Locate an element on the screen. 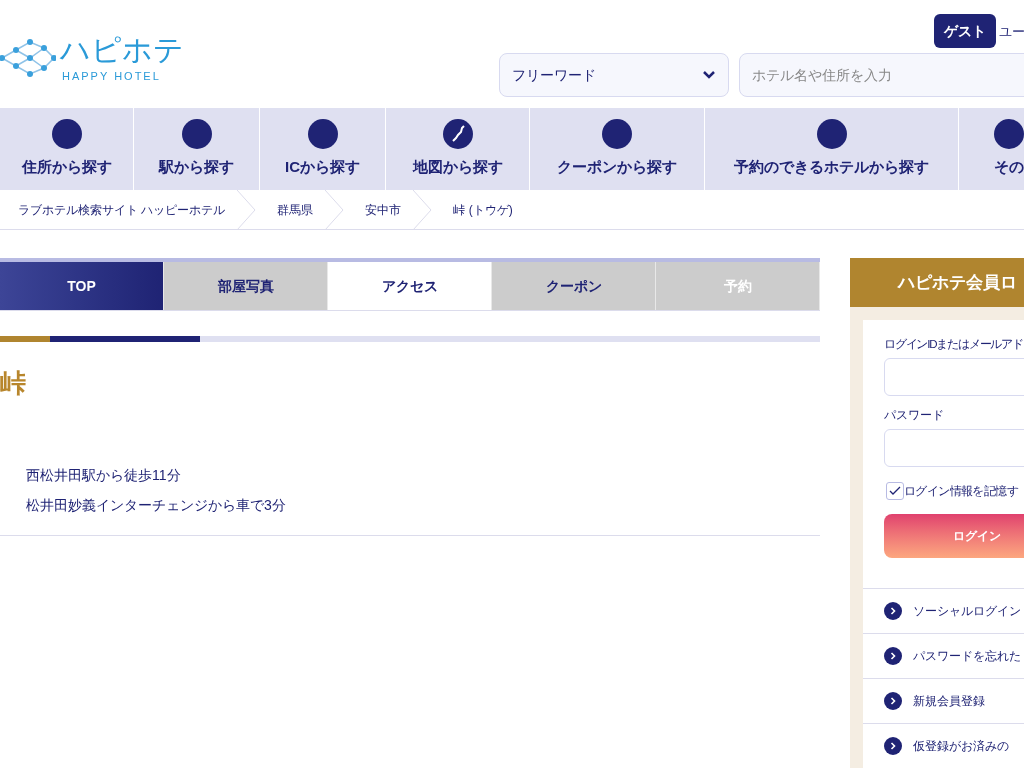 The image size is (1024, 768). search-field: ホテル名や住所を入力 is located at coordinates (881, 75).